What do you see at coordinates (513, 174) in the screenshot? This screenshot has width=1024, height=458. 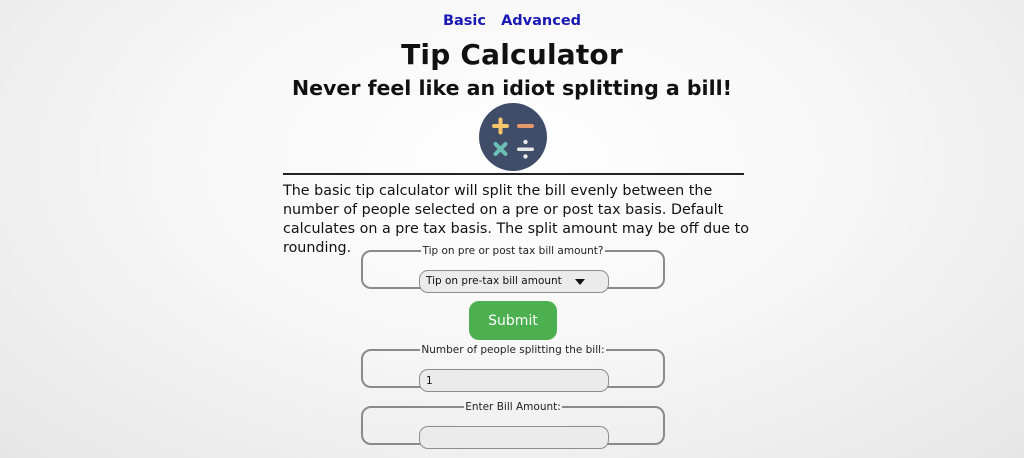 I see `divider` at bounding box center [513, 174].